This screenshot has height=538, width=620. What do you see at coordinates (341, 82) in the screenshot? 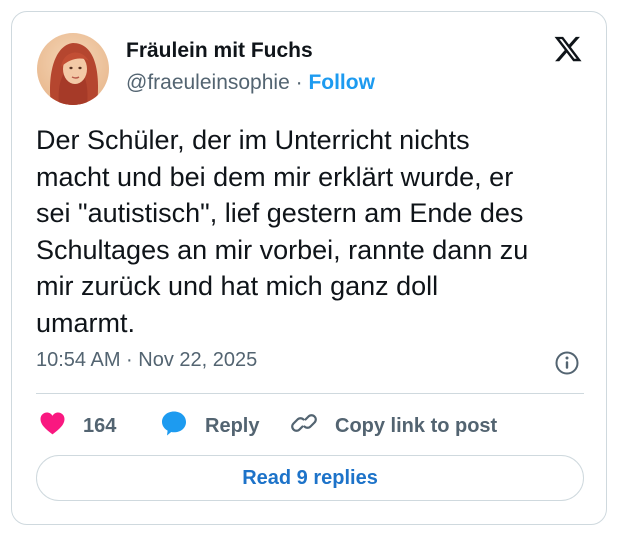
I see `follow-button: Follow` at bounding box center [341, 82].